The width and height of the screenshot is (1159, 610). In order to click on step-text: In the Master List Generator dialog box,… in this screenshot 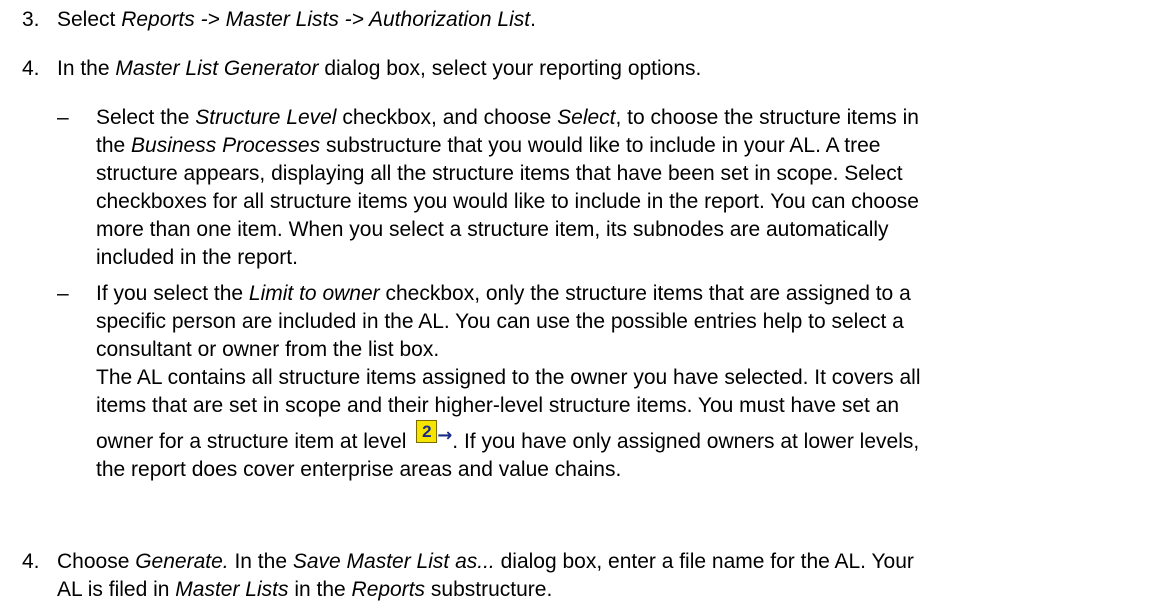, I will do `click(379, 68)`.